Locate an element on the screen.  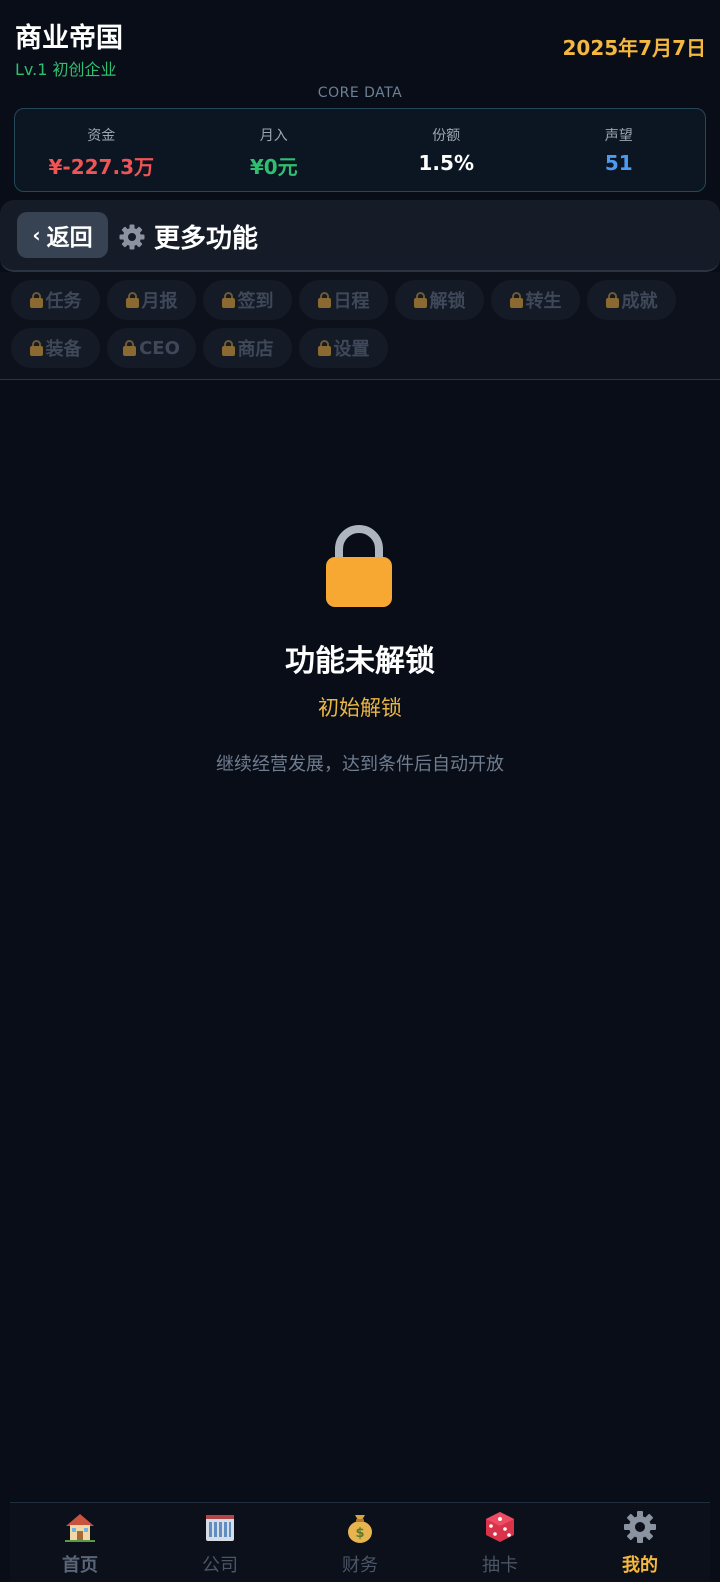
tab-task: 任务 is located at coordinates (55, 300).